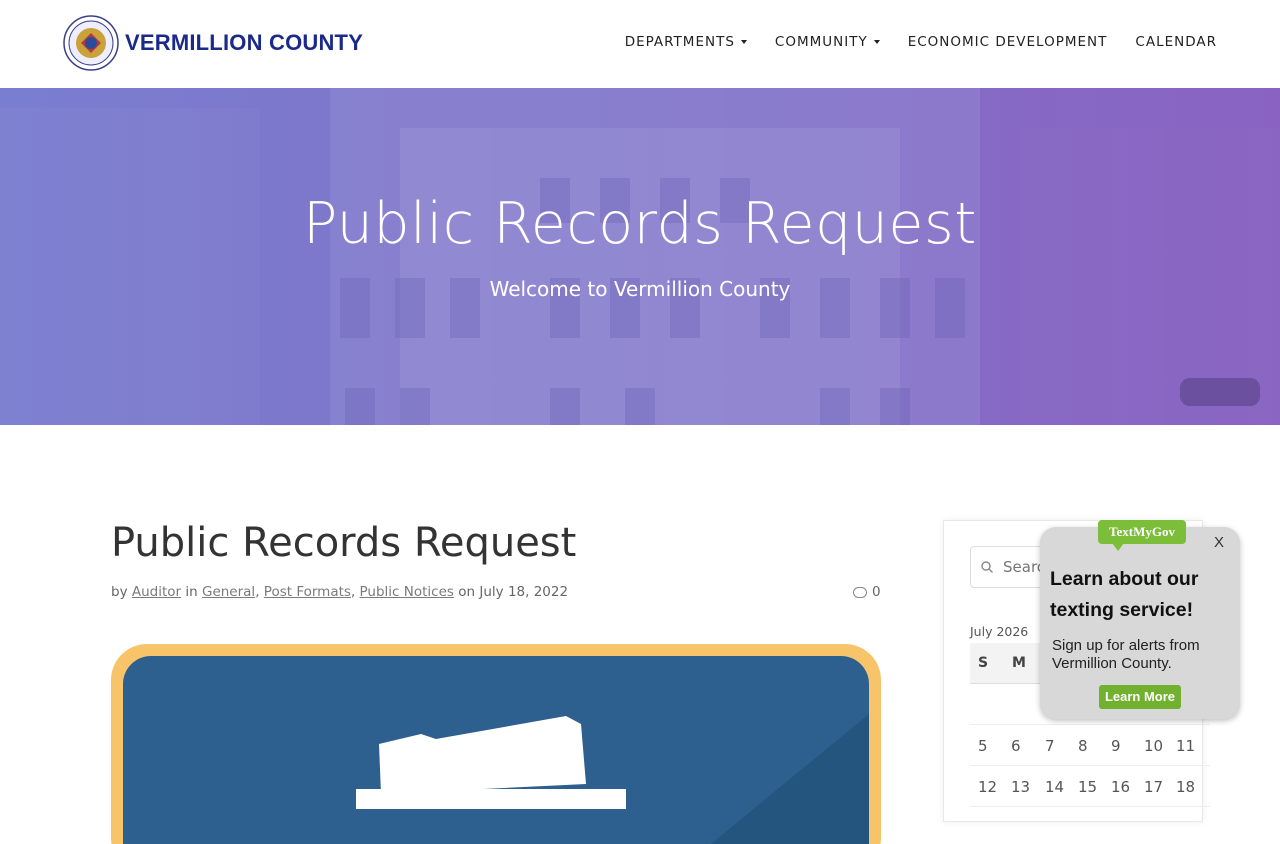  I want to click on category-link-general: General, so click(228, 592).